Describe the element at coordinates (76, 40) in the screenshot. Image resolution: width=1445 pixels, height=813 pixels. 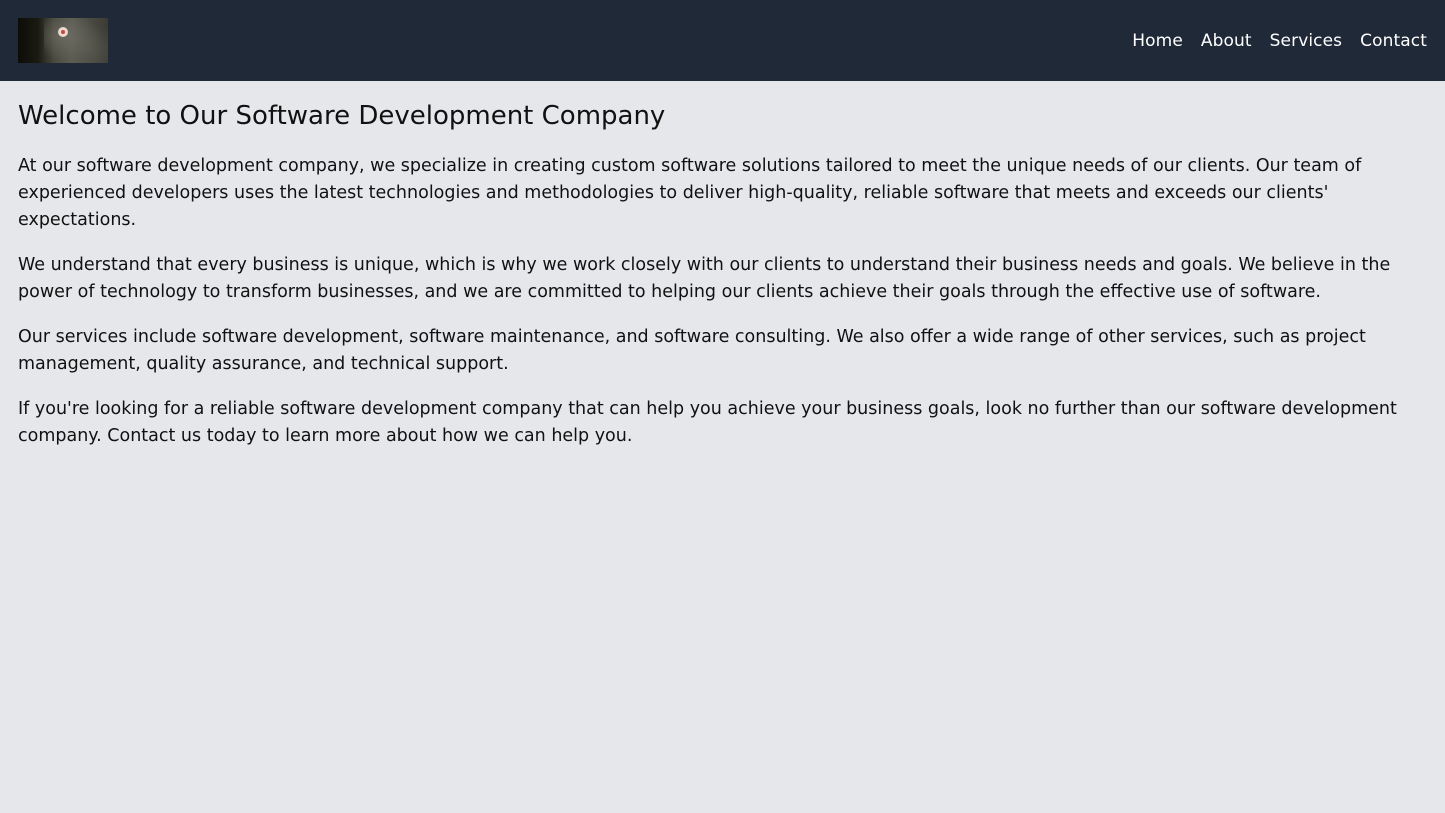
I see `logo-texture` at that location.